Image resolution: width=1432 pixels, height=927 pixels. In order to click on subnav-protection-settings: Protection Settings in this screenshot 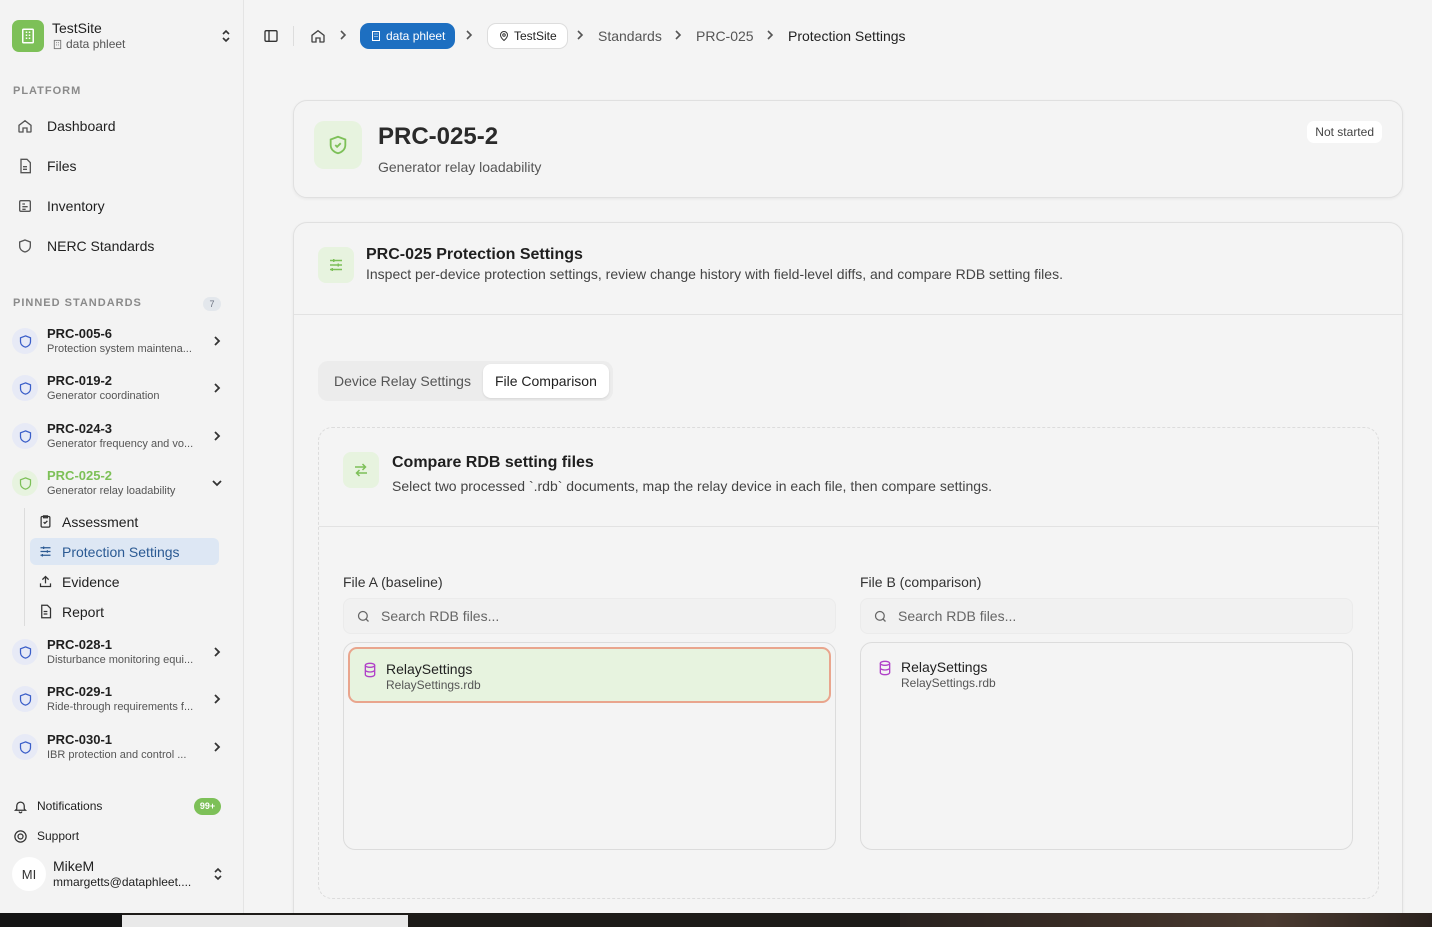, I will do `click(124, 551)`.